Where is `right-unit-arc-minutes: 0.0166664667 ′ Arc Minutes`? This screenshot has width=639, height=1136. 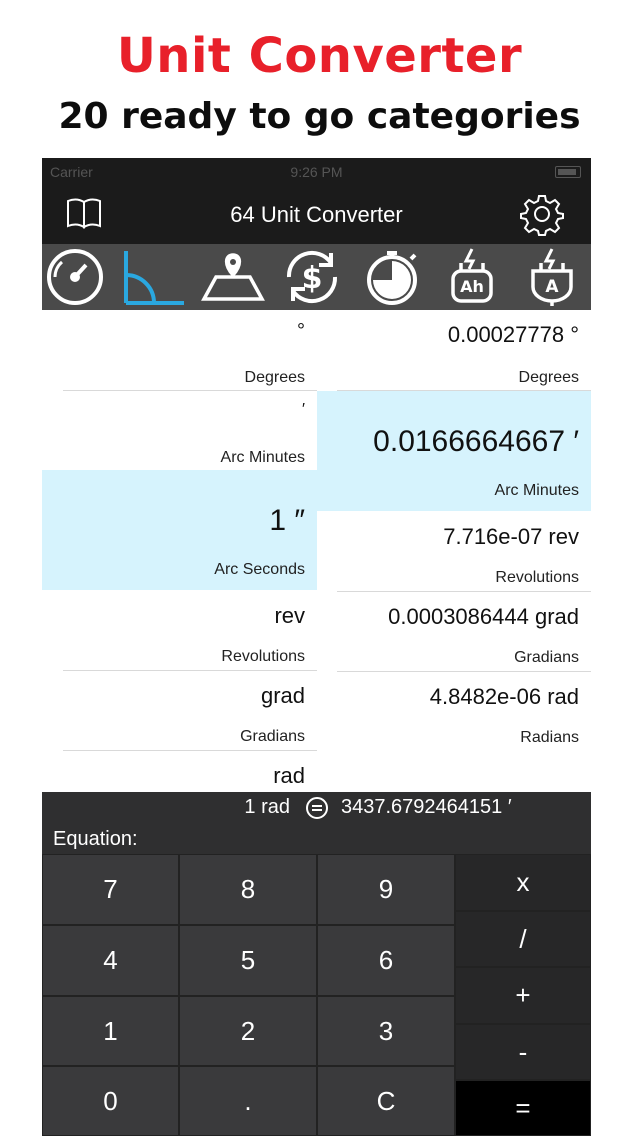 right-unit-arc-minutes: 0.0166664667 ′ Arc Minutes is located at coordinates (454, 451).